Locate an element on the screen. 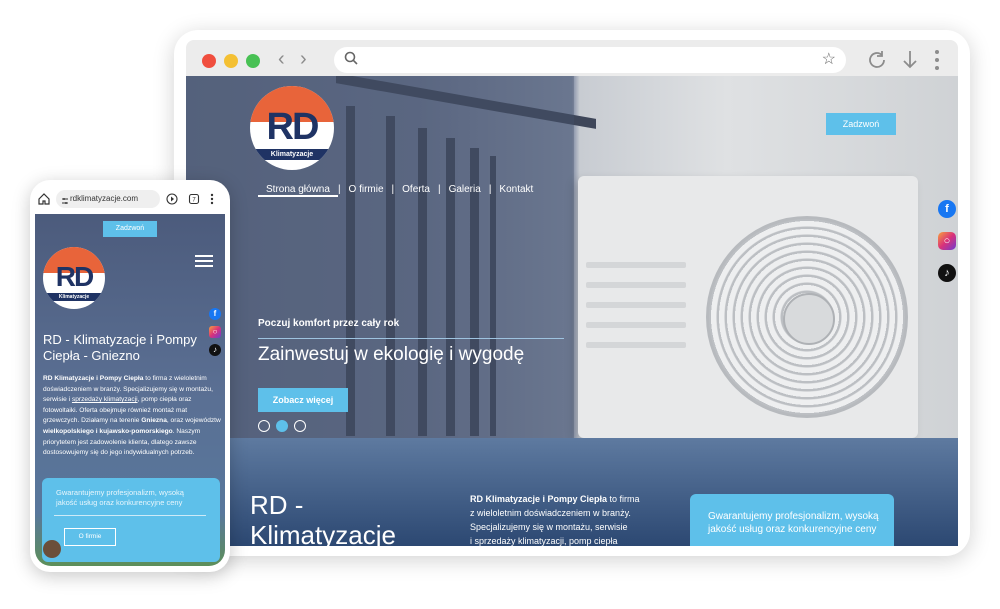  chevron-left-icon: ‹ is located at coordinates (281, 59).